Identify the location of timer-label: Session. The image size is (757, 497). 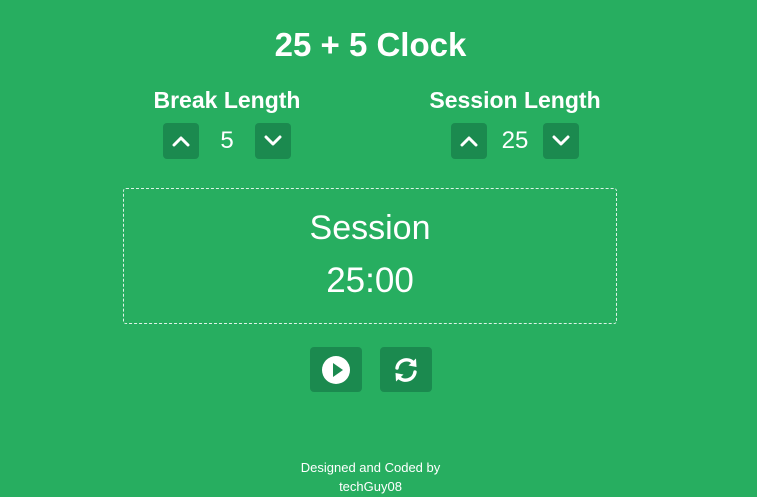
(370, 228).